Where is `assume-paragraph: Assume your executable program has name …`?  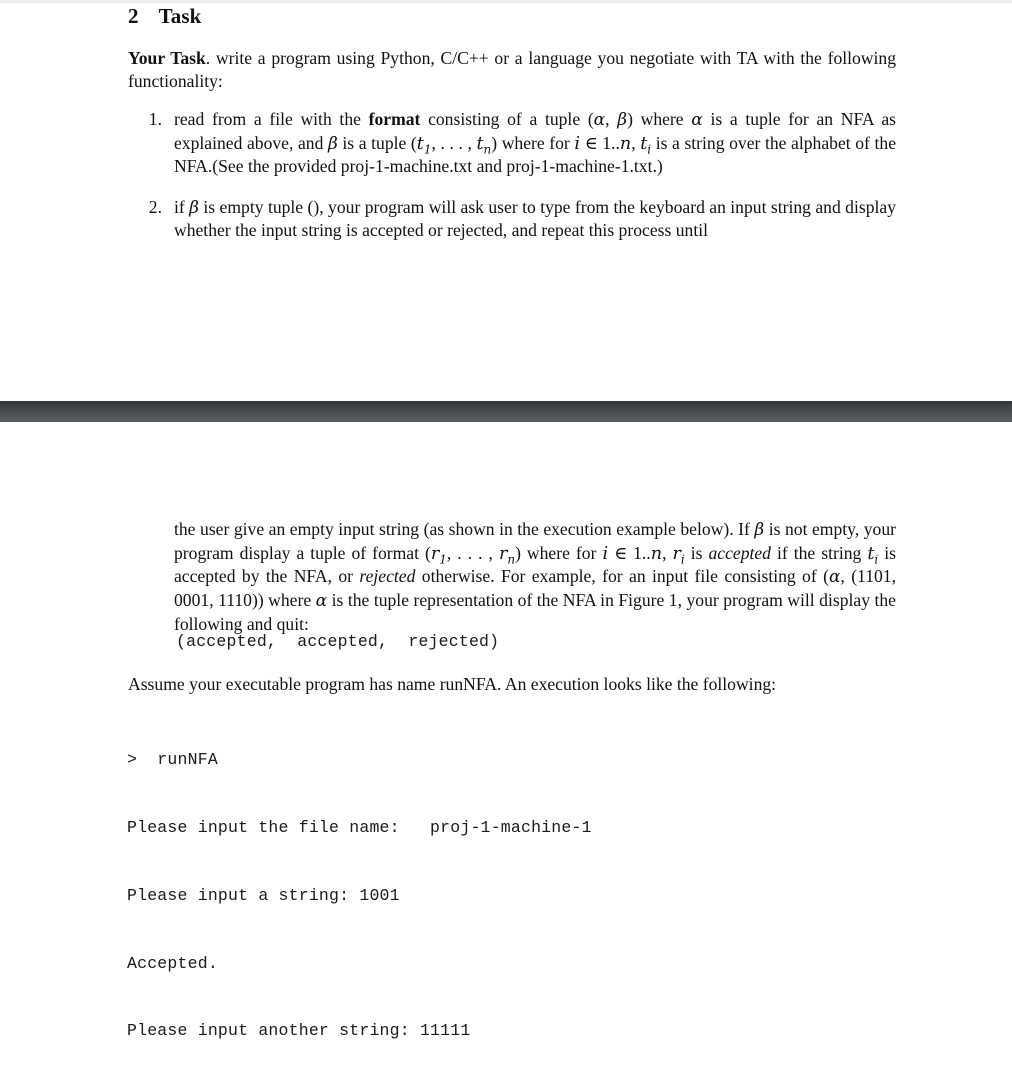
assume-paragraph: Assume your executable program has name … is located at coordinates (452, 684).